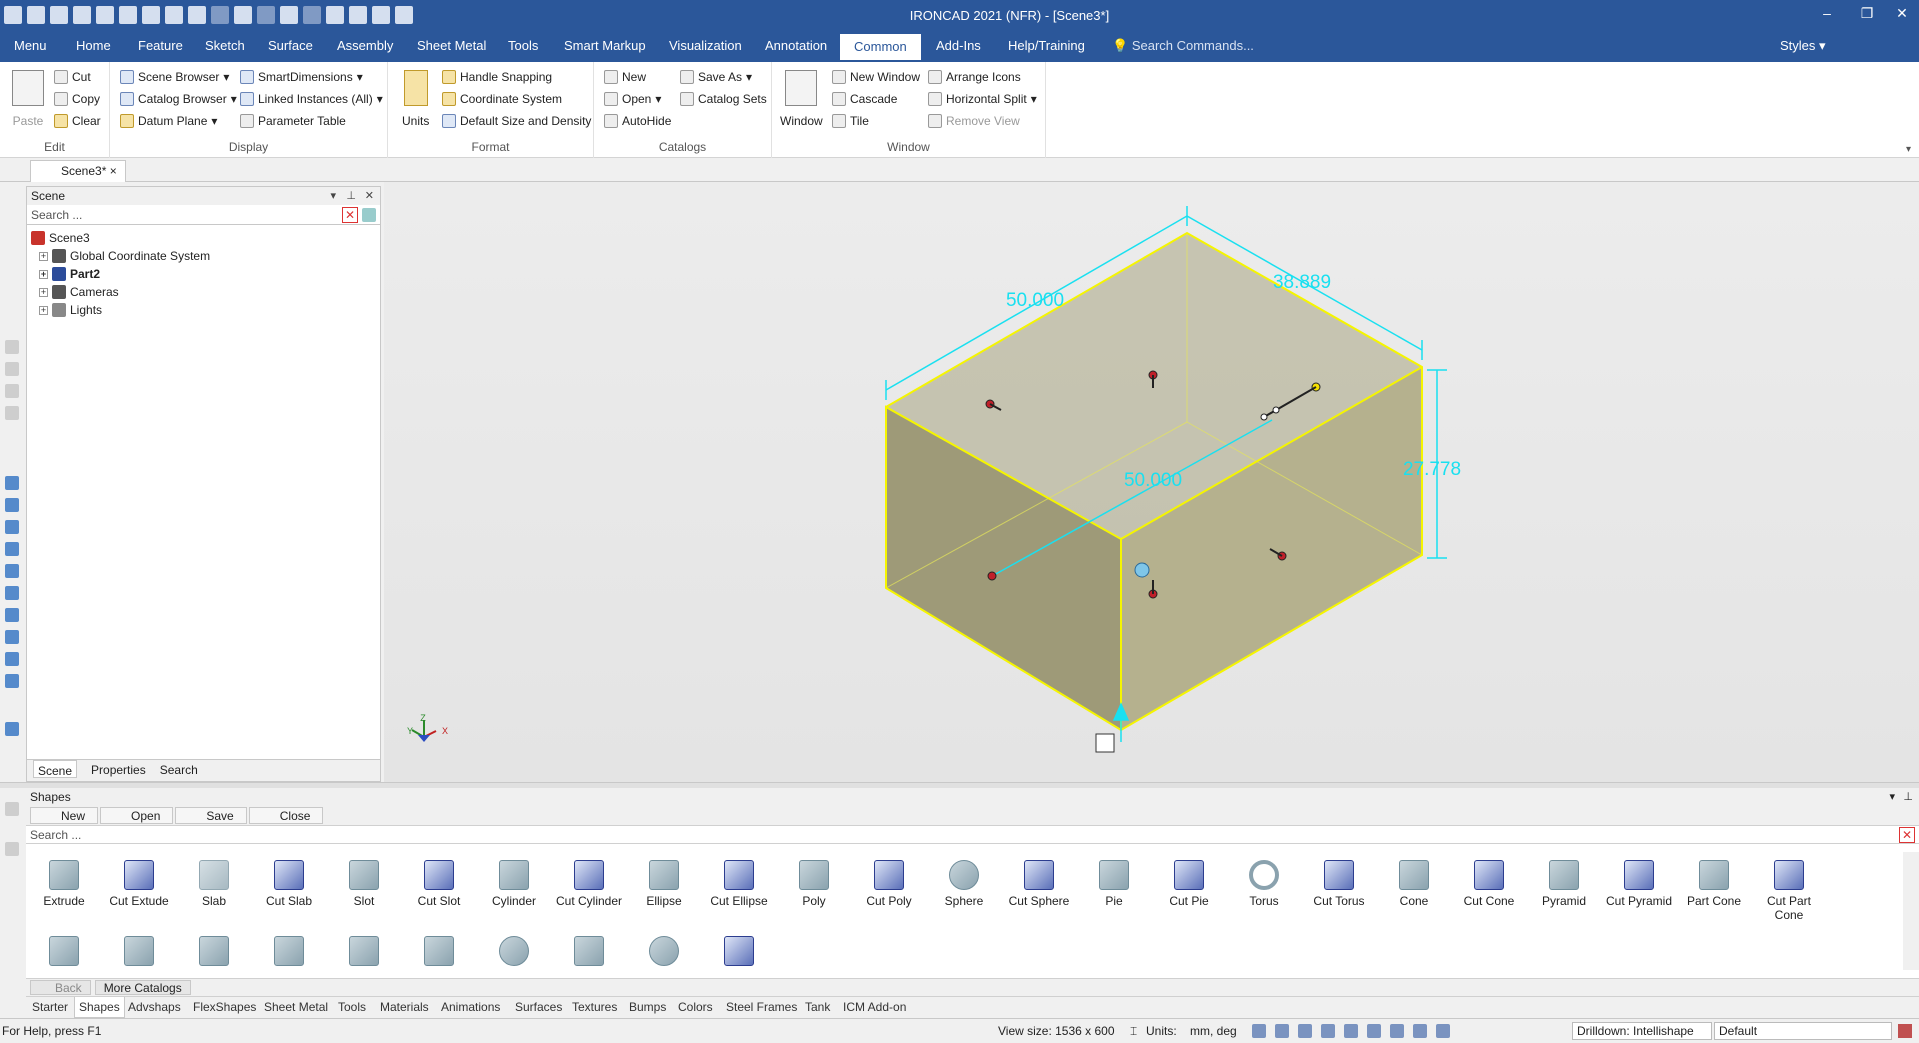  I want to click on section-icon, so click(1397, 1031).